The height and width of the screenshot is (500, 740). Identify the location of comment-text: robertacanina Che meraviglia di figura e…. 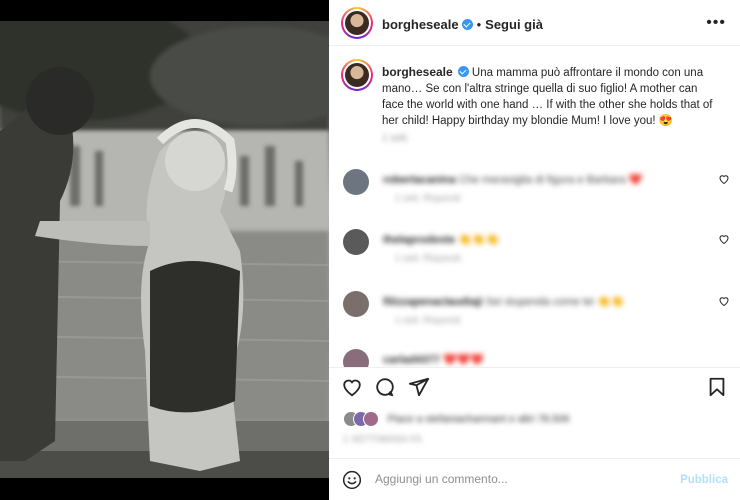
(513, 180).